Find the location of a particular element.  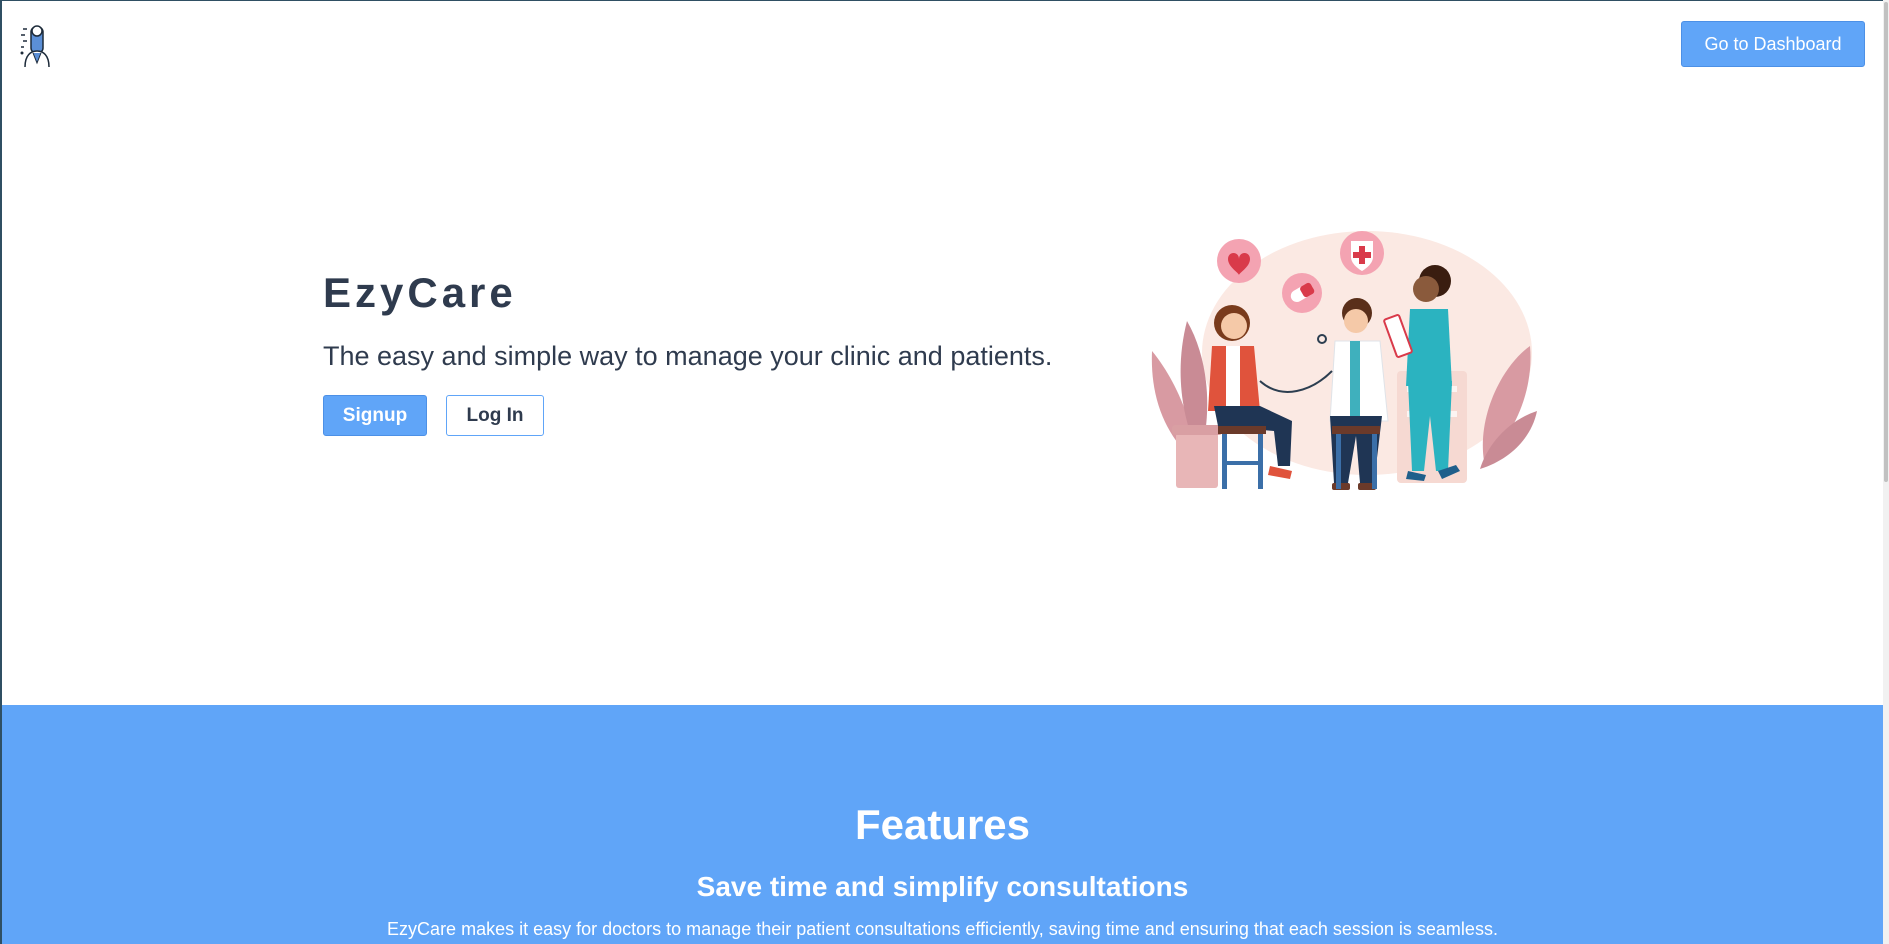

go-to-dashboard-button: Go to Dashboard is located at coordinates (1773, 44).